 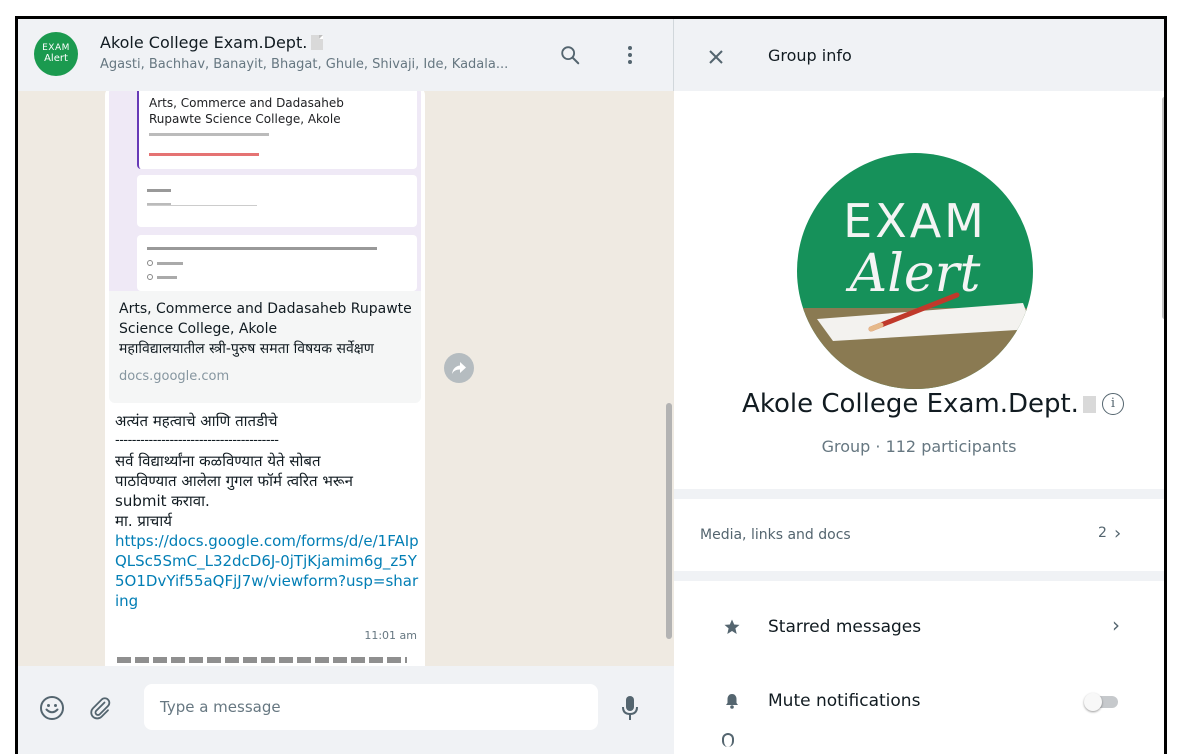 I want to click on composer: Type a message, so click(x=346, y=710).